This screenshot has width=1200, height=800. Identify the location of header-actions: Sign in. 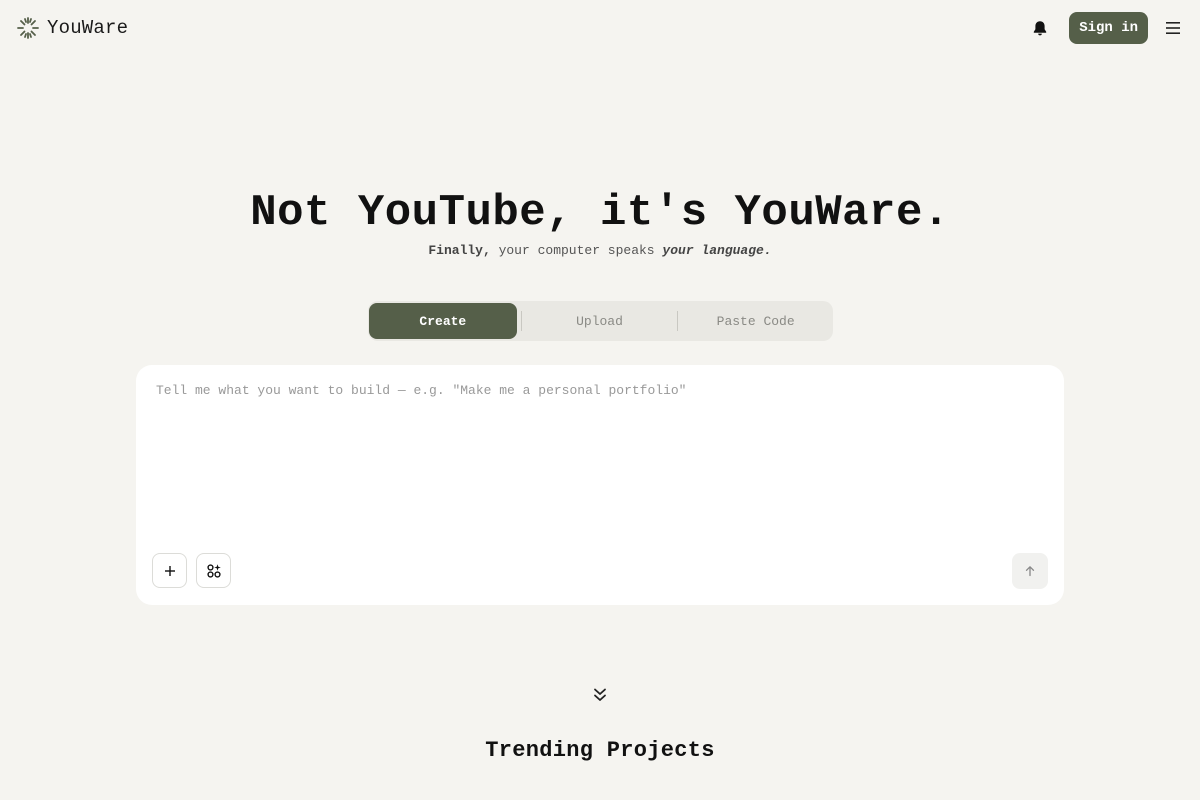
(1106, 28).